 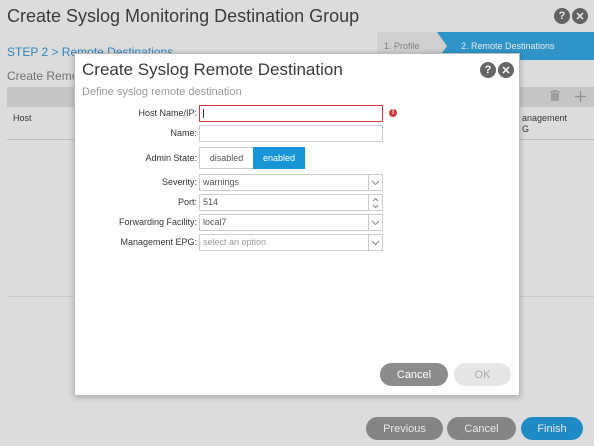 What do you see at coordinates (393, 113) in the screenshot?
I see `error-icon: !` at bounding box center [393, 113].